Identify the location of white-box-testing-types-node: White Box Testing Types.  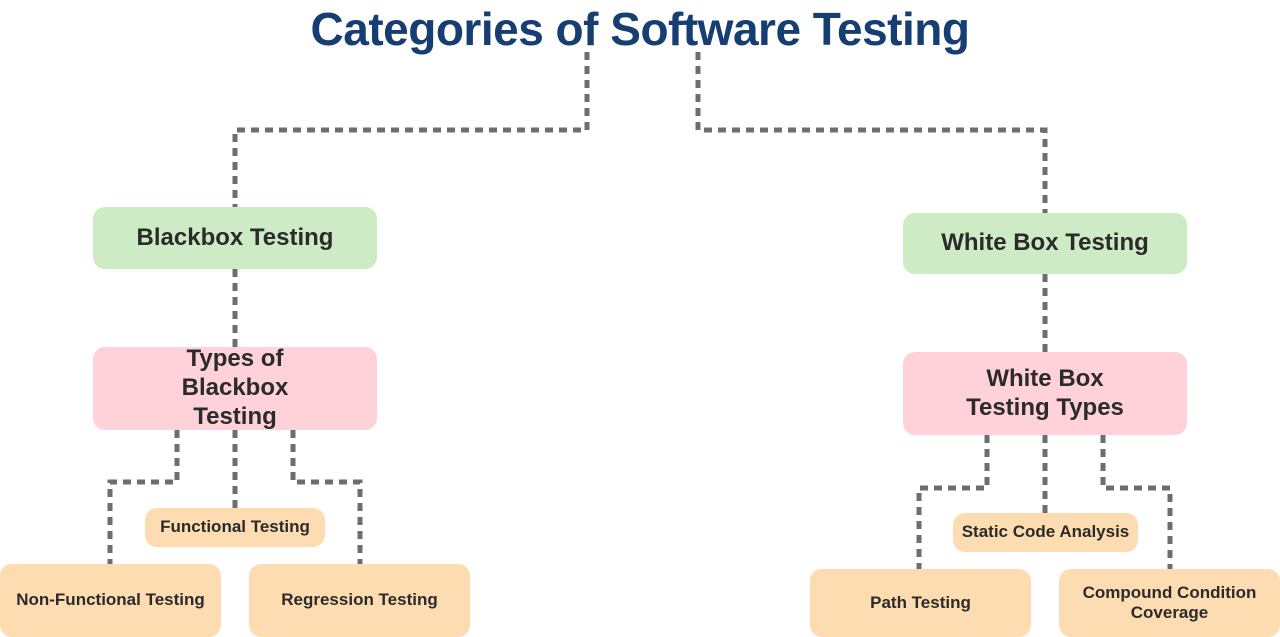
(1045, 393).